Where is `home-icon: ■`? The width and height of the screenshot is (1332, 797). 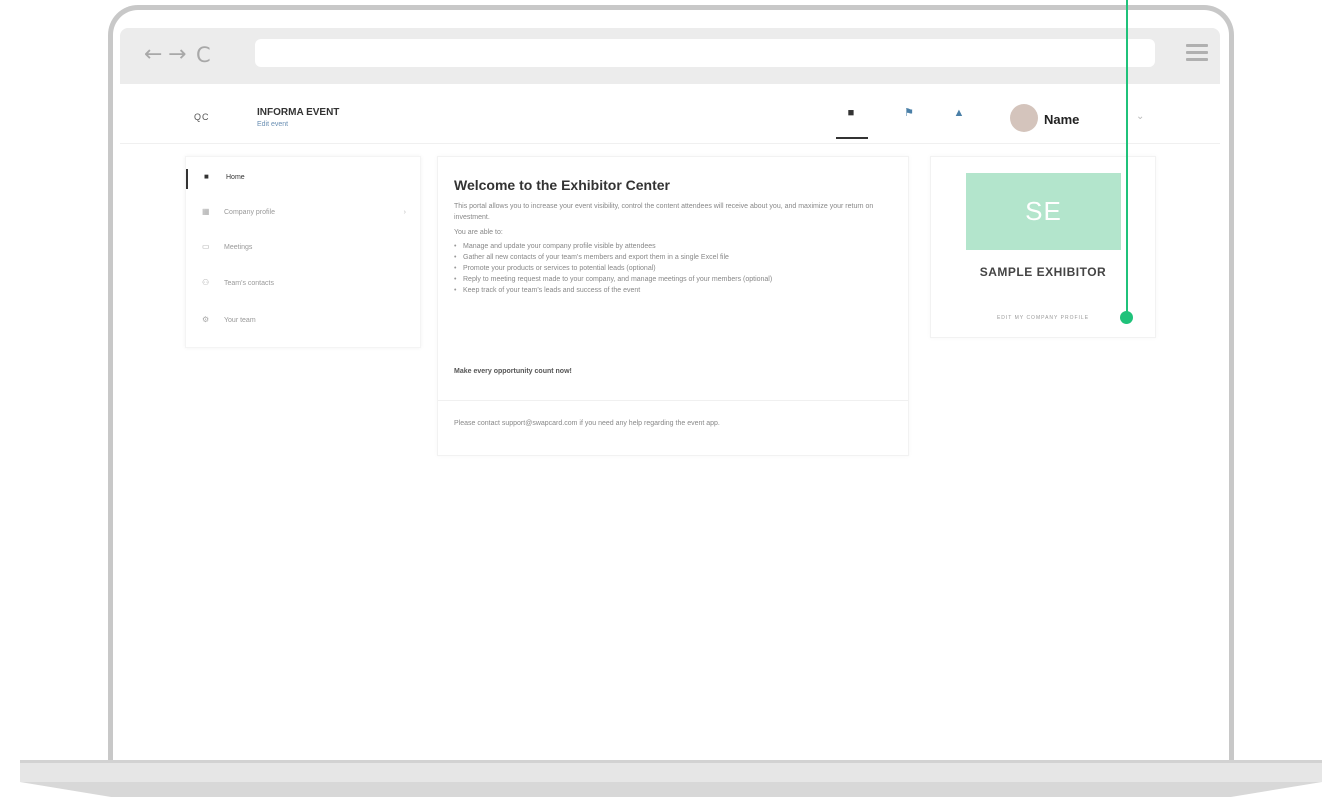 home-icon: ■ is located at coordinates (206, 176).